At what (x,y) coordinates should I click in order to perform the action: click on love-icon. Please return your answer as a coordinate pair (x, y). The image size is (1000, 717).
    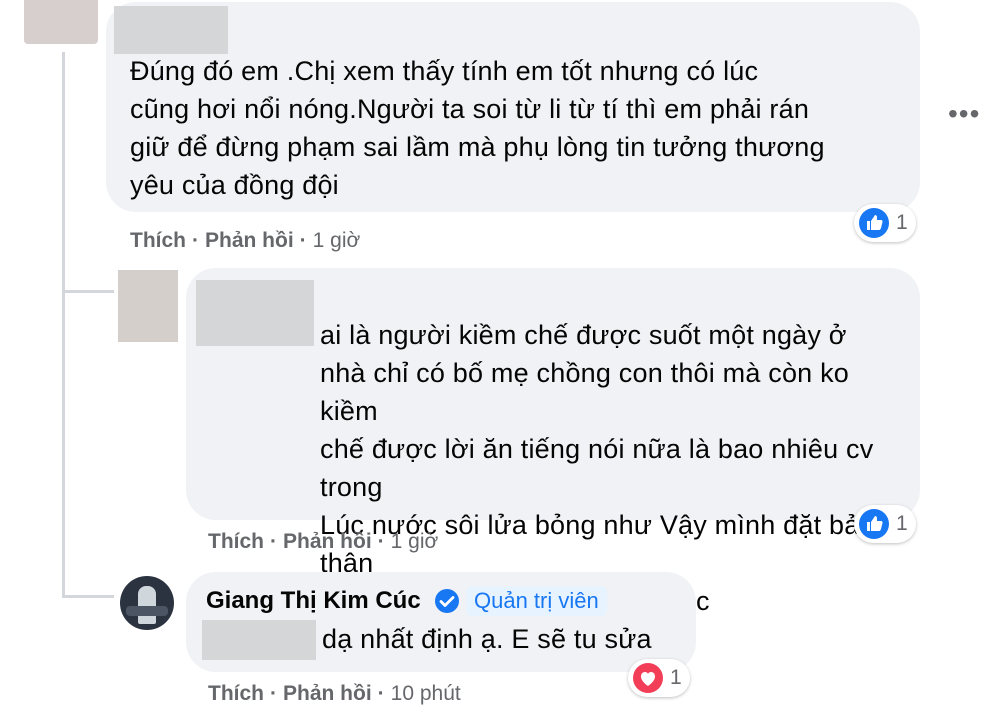
    Looking at the image, I should click on (648, 678).